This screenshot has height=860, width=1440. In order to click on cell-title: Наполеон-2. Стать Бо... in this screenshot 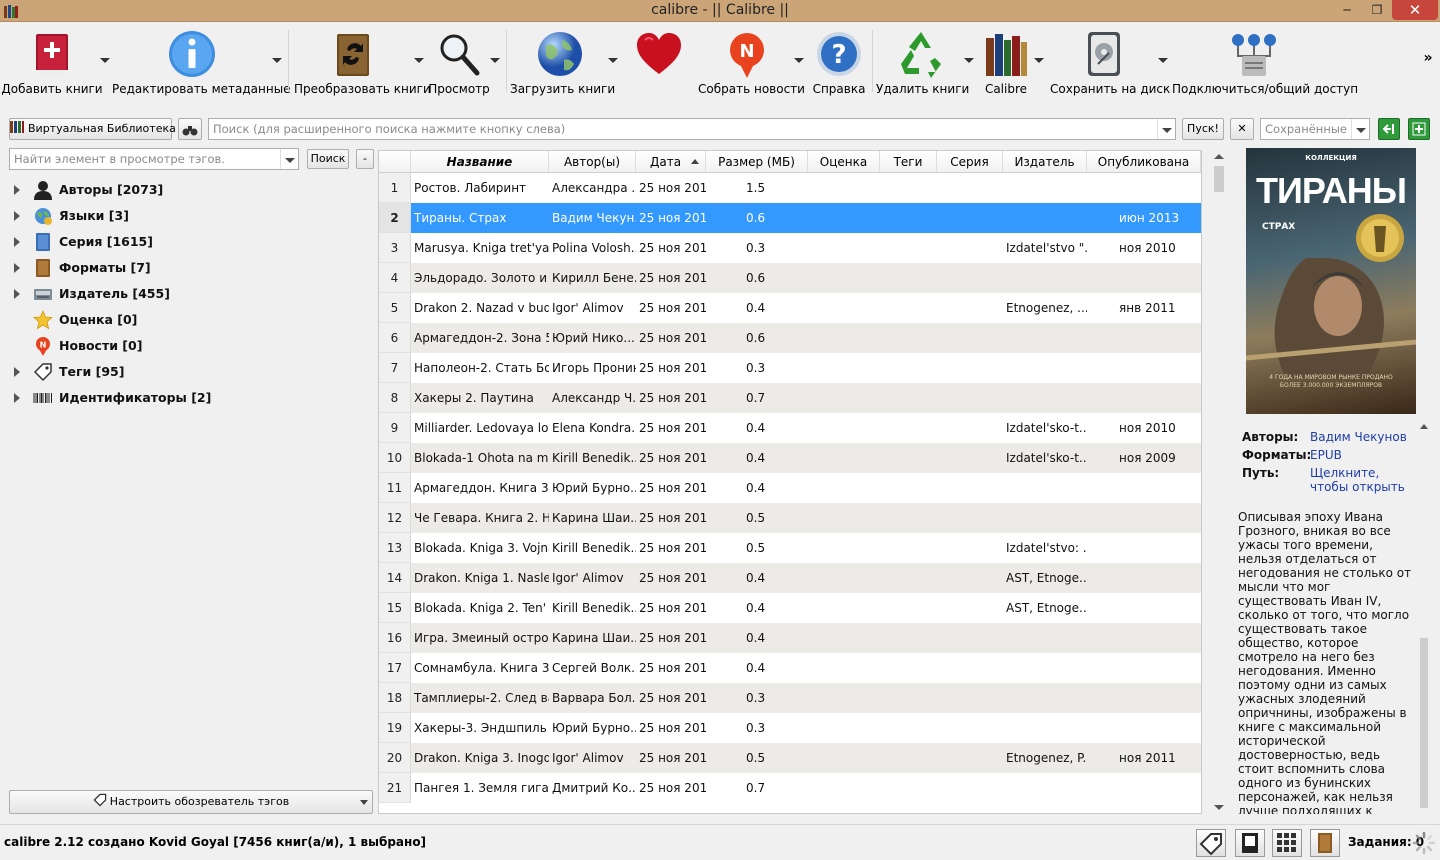, I will do `click(480, 368)`.